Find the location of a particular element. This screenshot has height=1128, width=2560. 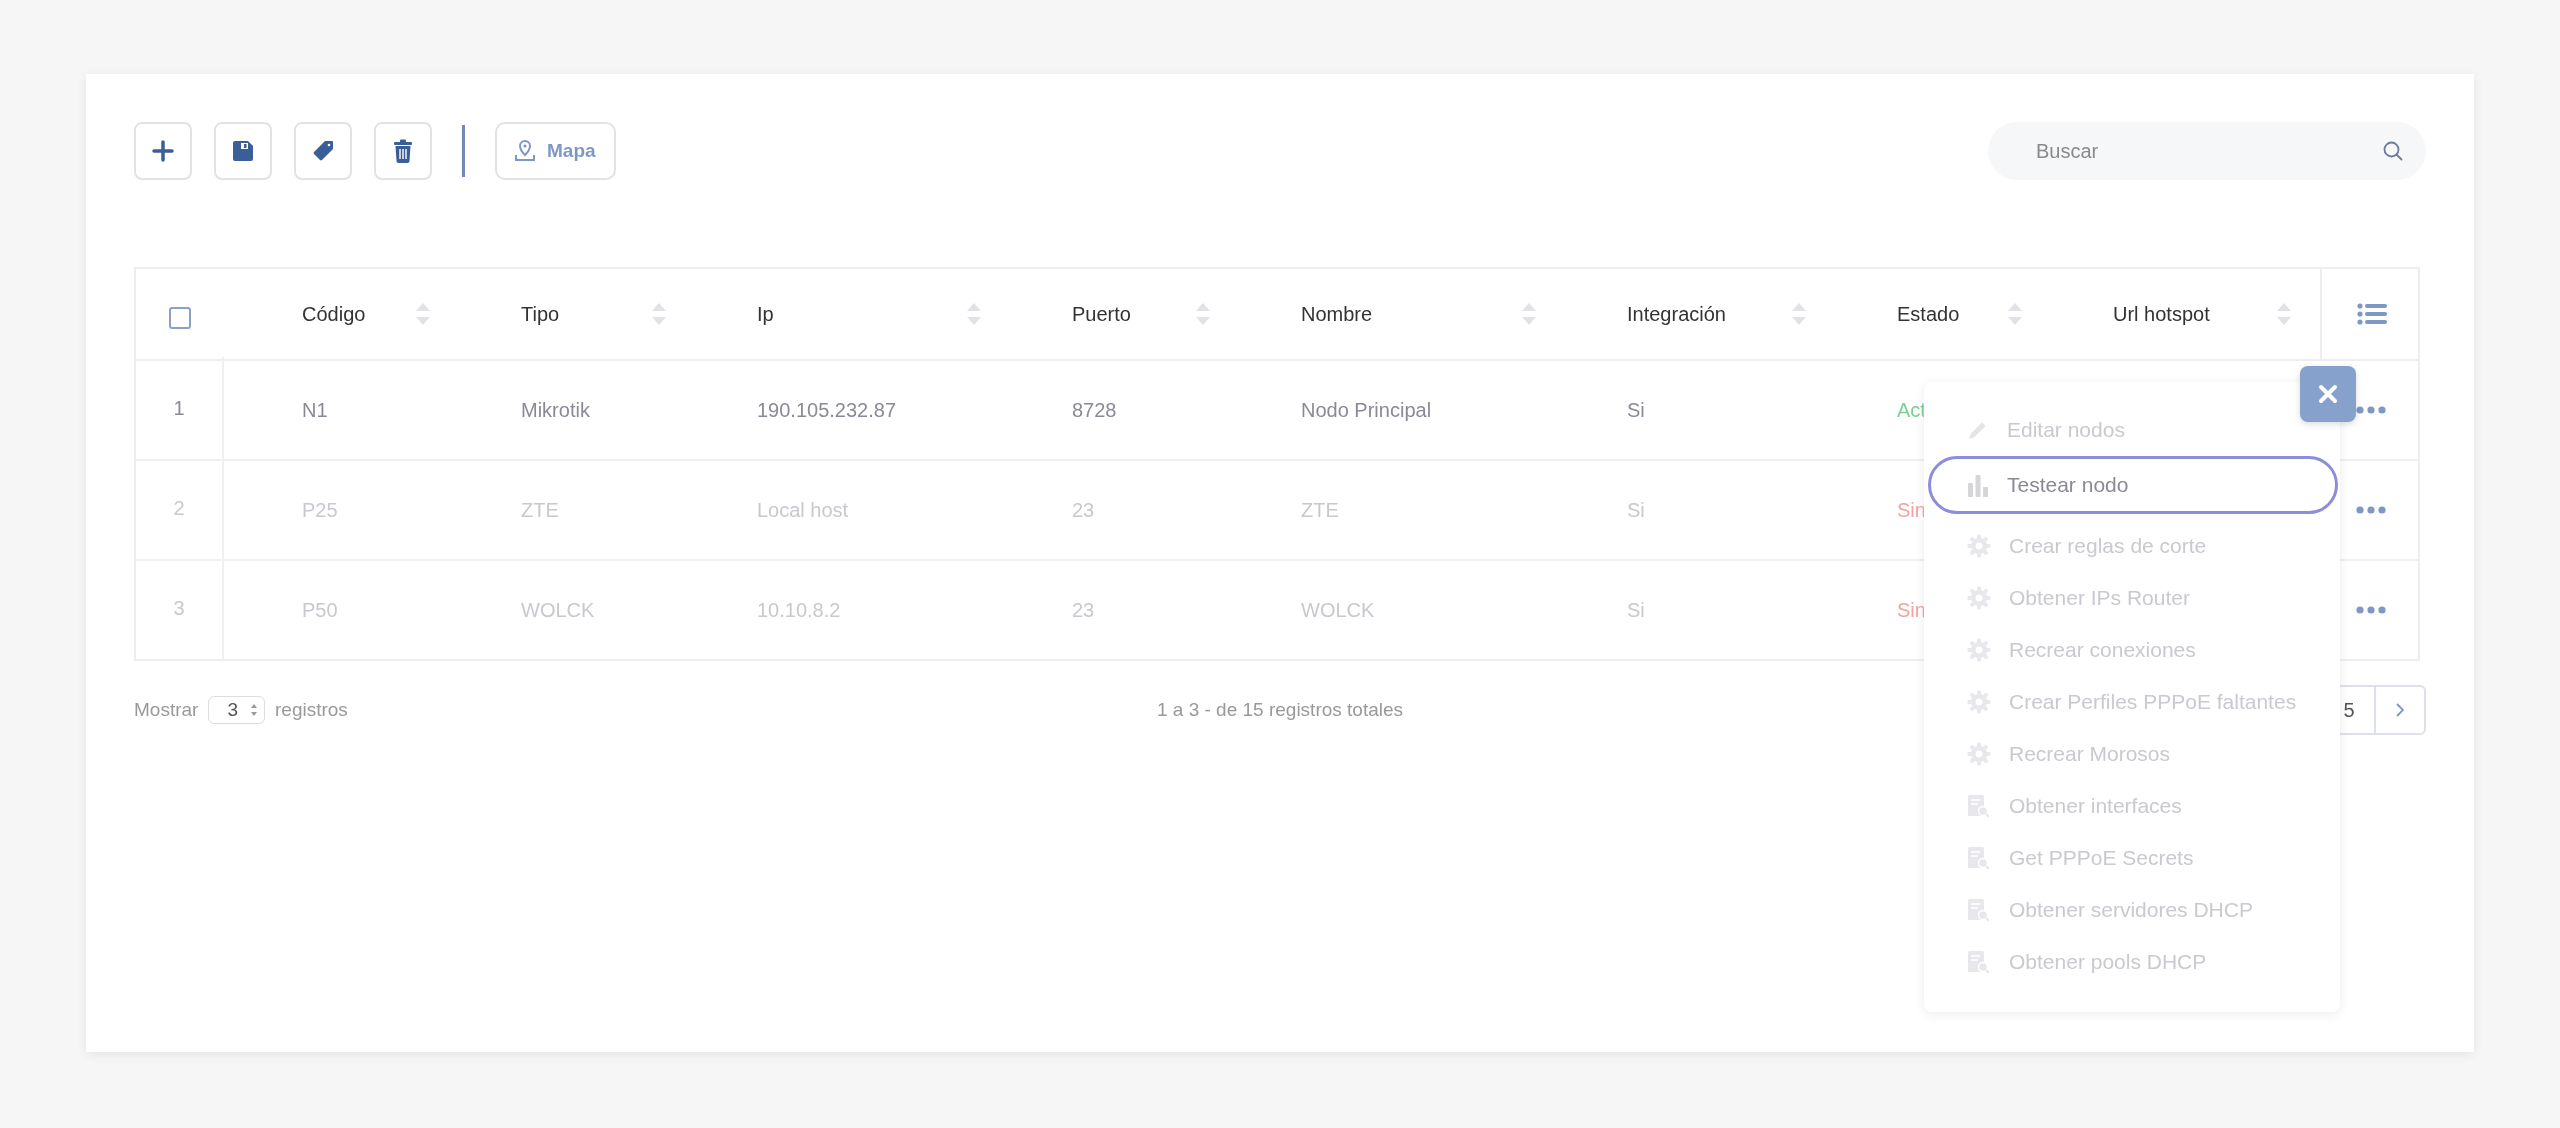

tag-icon is located at coordinates (323, 151).